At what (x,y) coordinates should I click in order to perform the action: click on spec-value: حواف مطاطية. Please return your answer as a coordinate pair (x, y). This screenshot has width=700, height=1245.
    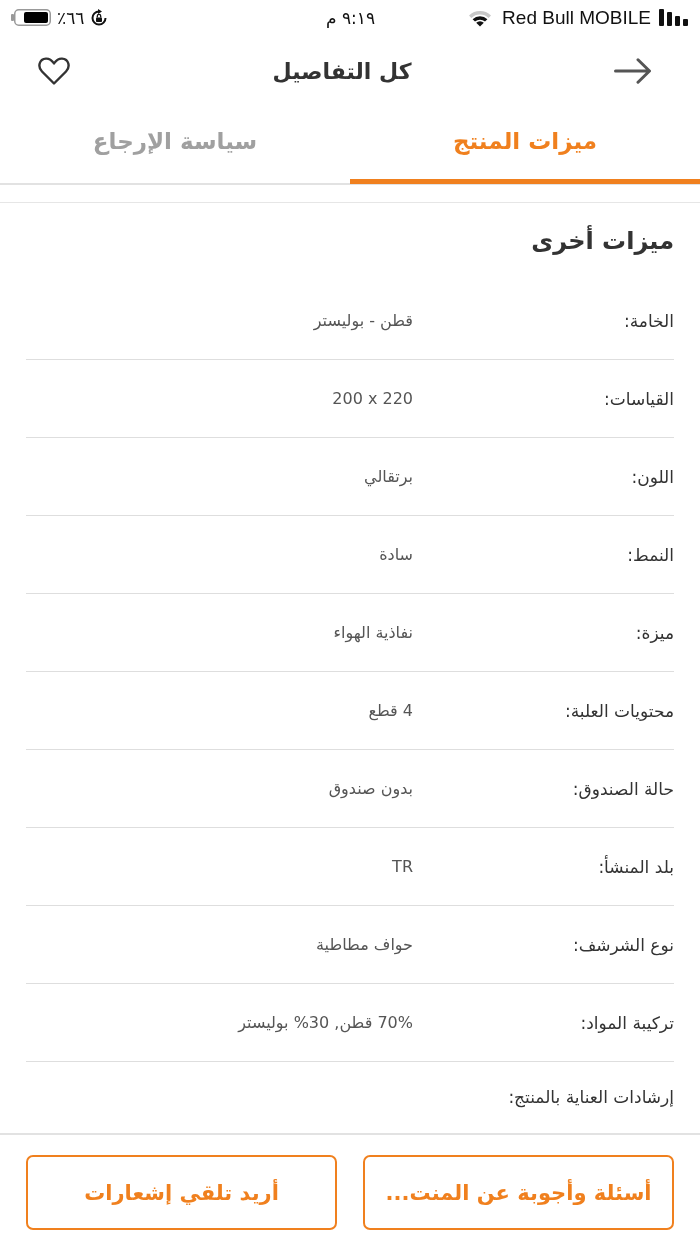
    Looking at the image, I should click on (364, 944).